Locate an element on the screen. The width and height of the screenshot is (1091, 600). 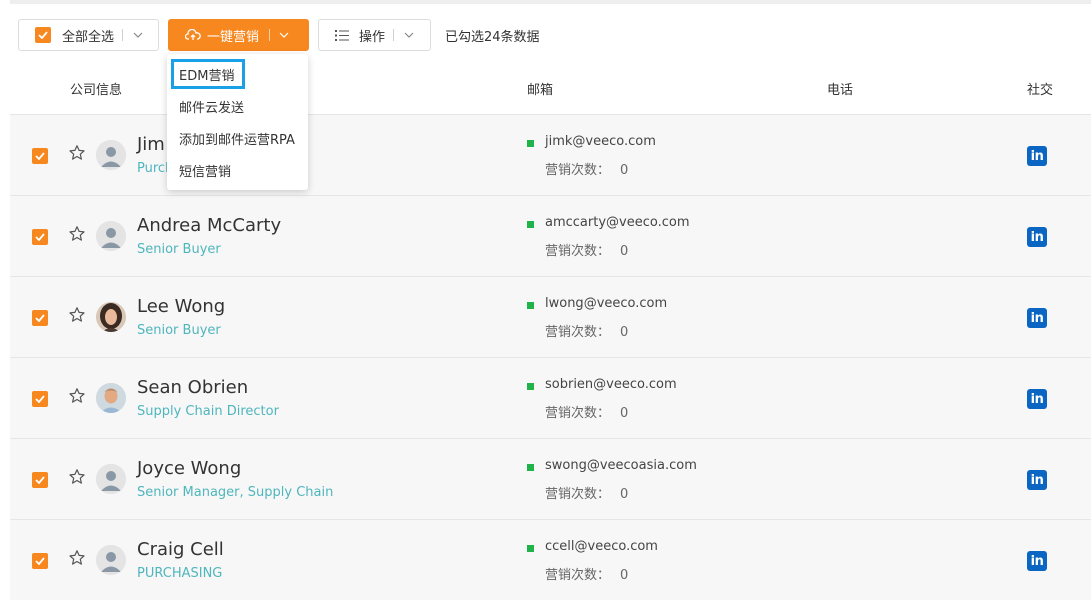
contact-name: Andrea McCarty is located at coordinates (209, 225).